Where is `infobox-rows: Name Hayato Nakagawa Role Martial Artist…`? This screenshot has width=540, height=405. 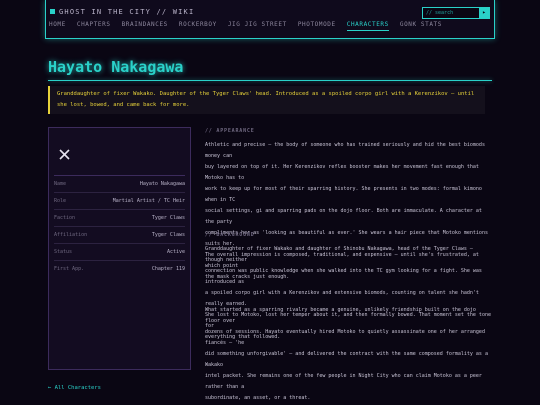 infobox-rows: Name Hayato Nakagawa Role Martial Artist… is located at coordinates (119, 226).